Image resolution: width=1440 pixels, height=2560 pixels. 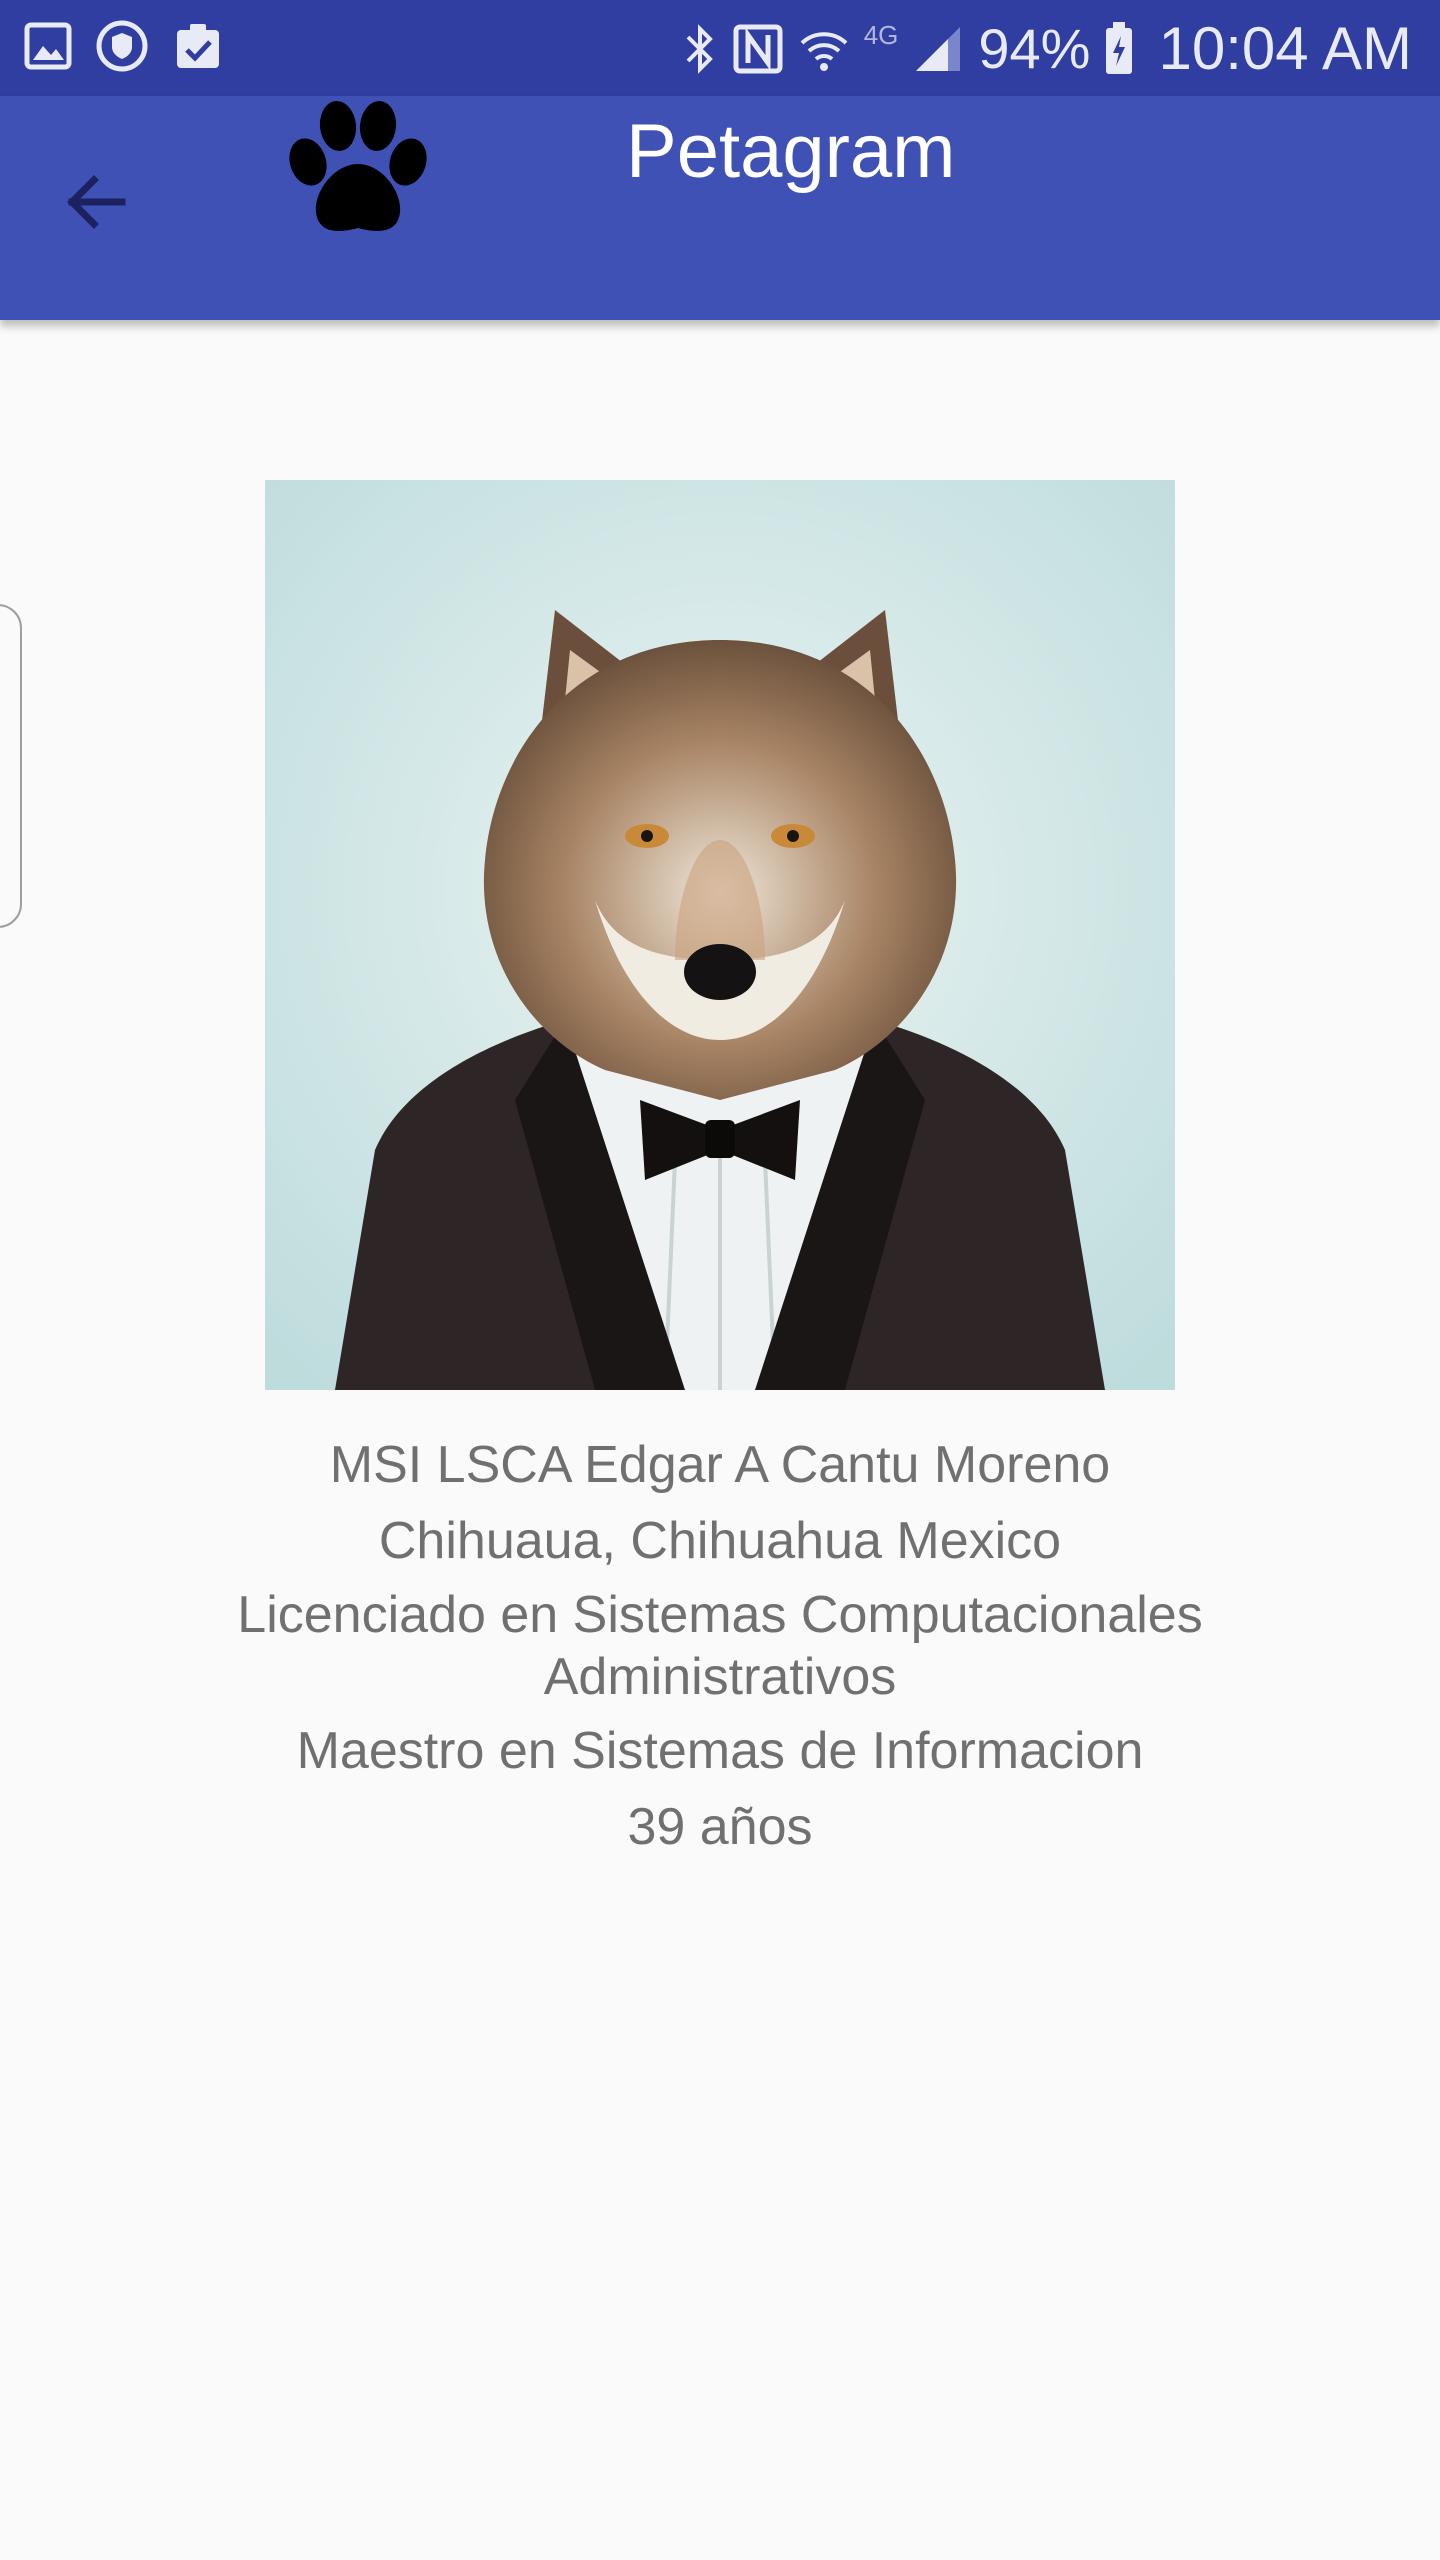 What do you see at coordinates (699, 48) in the screenshot?
I see `bluetooth-icon` at bounding box center [699, 48].